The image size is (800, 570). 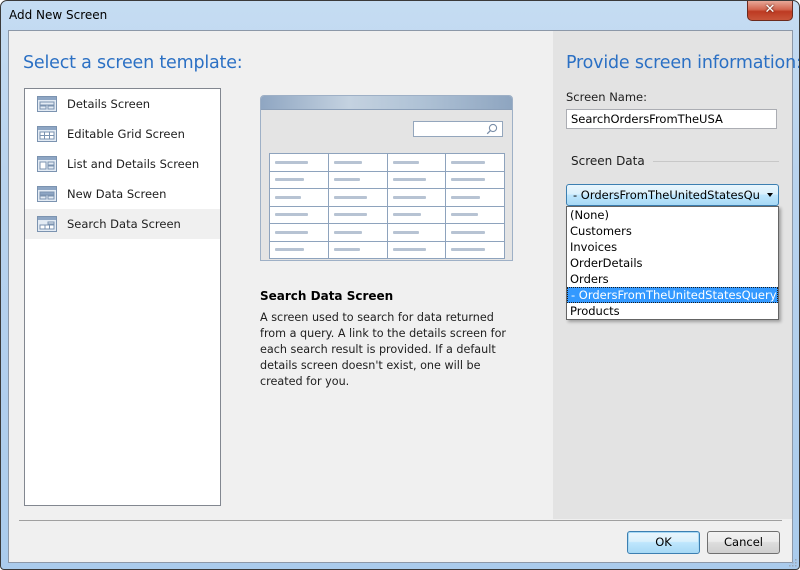 I want to click on screen-data-group-label: Screen Data, so click(x=608, y=161).